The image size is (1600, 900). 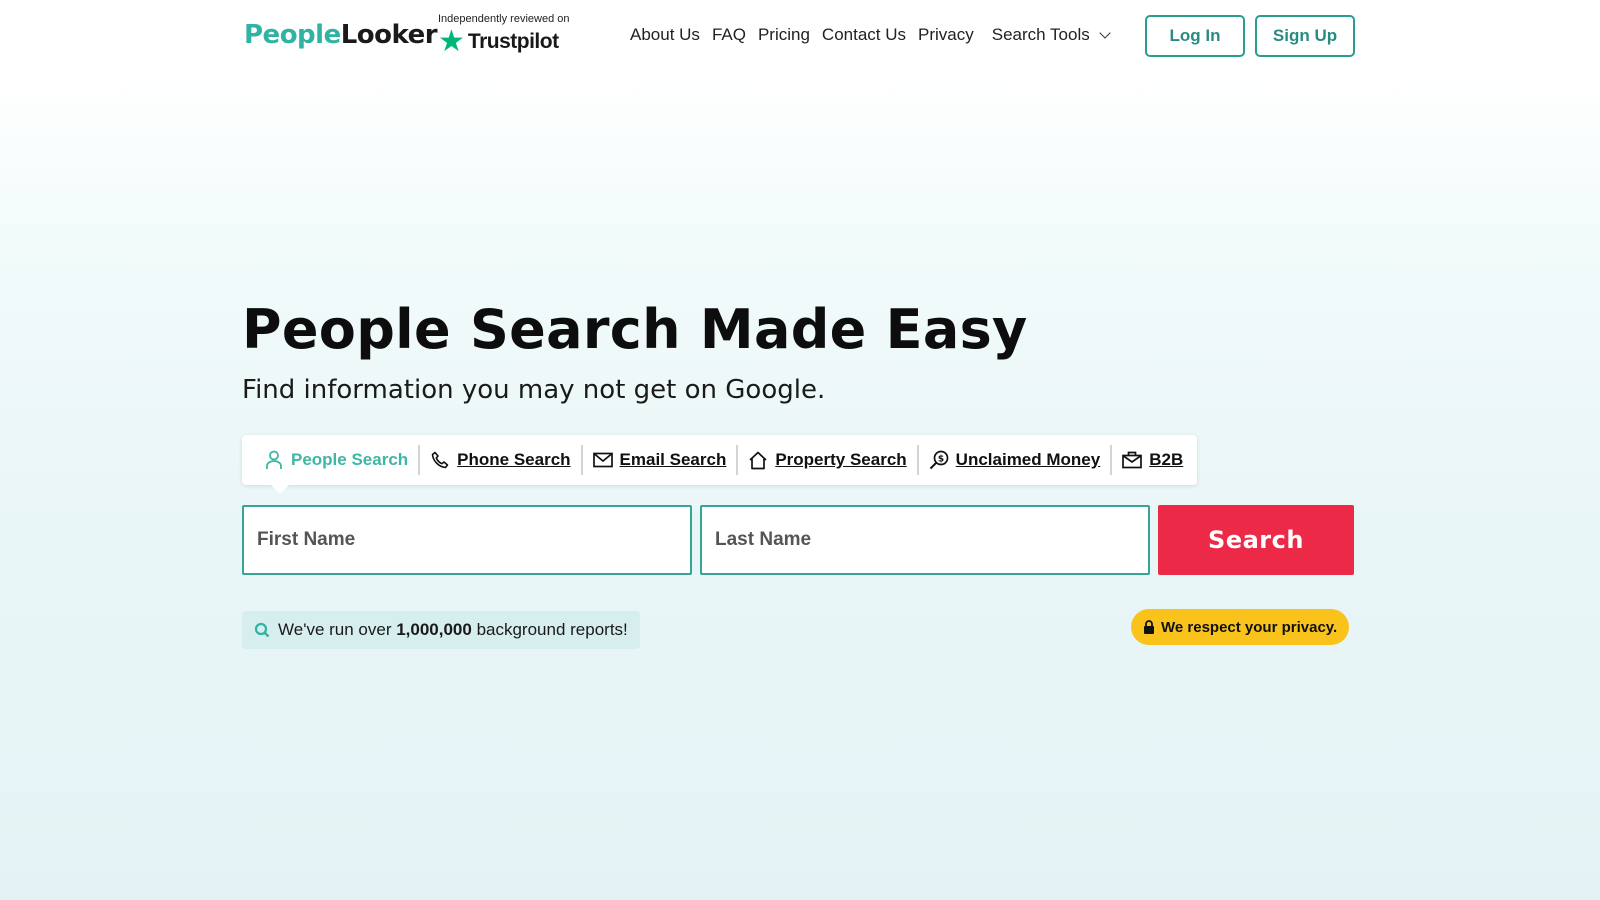 I want to click on money-search-icon: $, so click(x=939, y=460).